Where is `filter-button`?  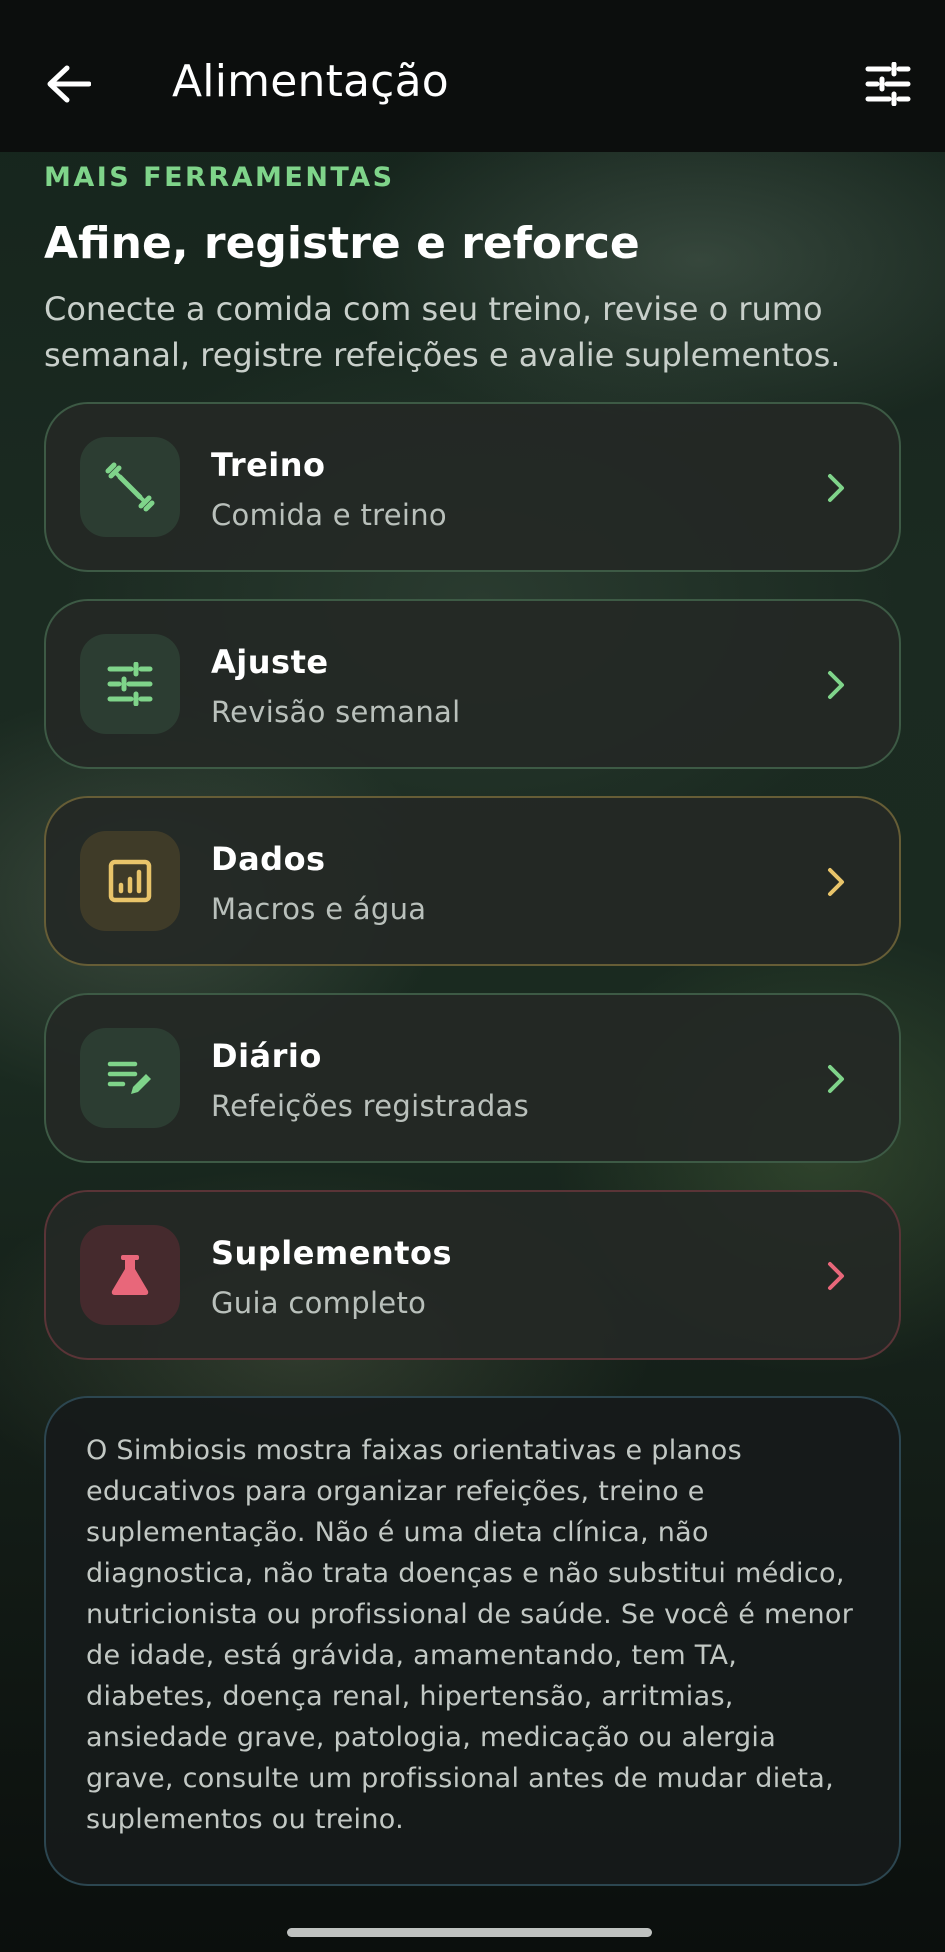 filter-button is located at coordinates (888, 84).